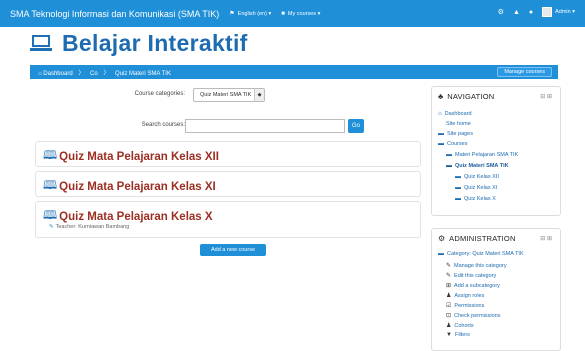 This screenshot has width=585, height=351. I want to click on breadcrumb: ⌂ Dashboard 〉 Co 〉 Quiz Materi SMA TIK, so click(104, 72).